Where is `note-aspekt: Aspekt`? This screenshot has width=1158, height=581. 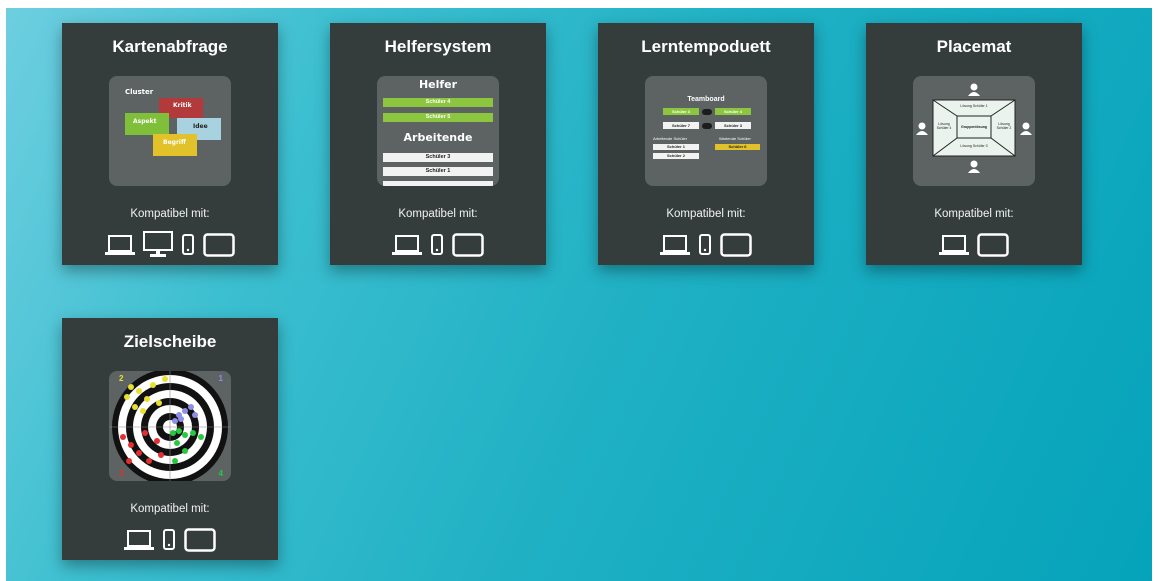
note-aspekt: Aspekt is located at coordinates (147, 124).